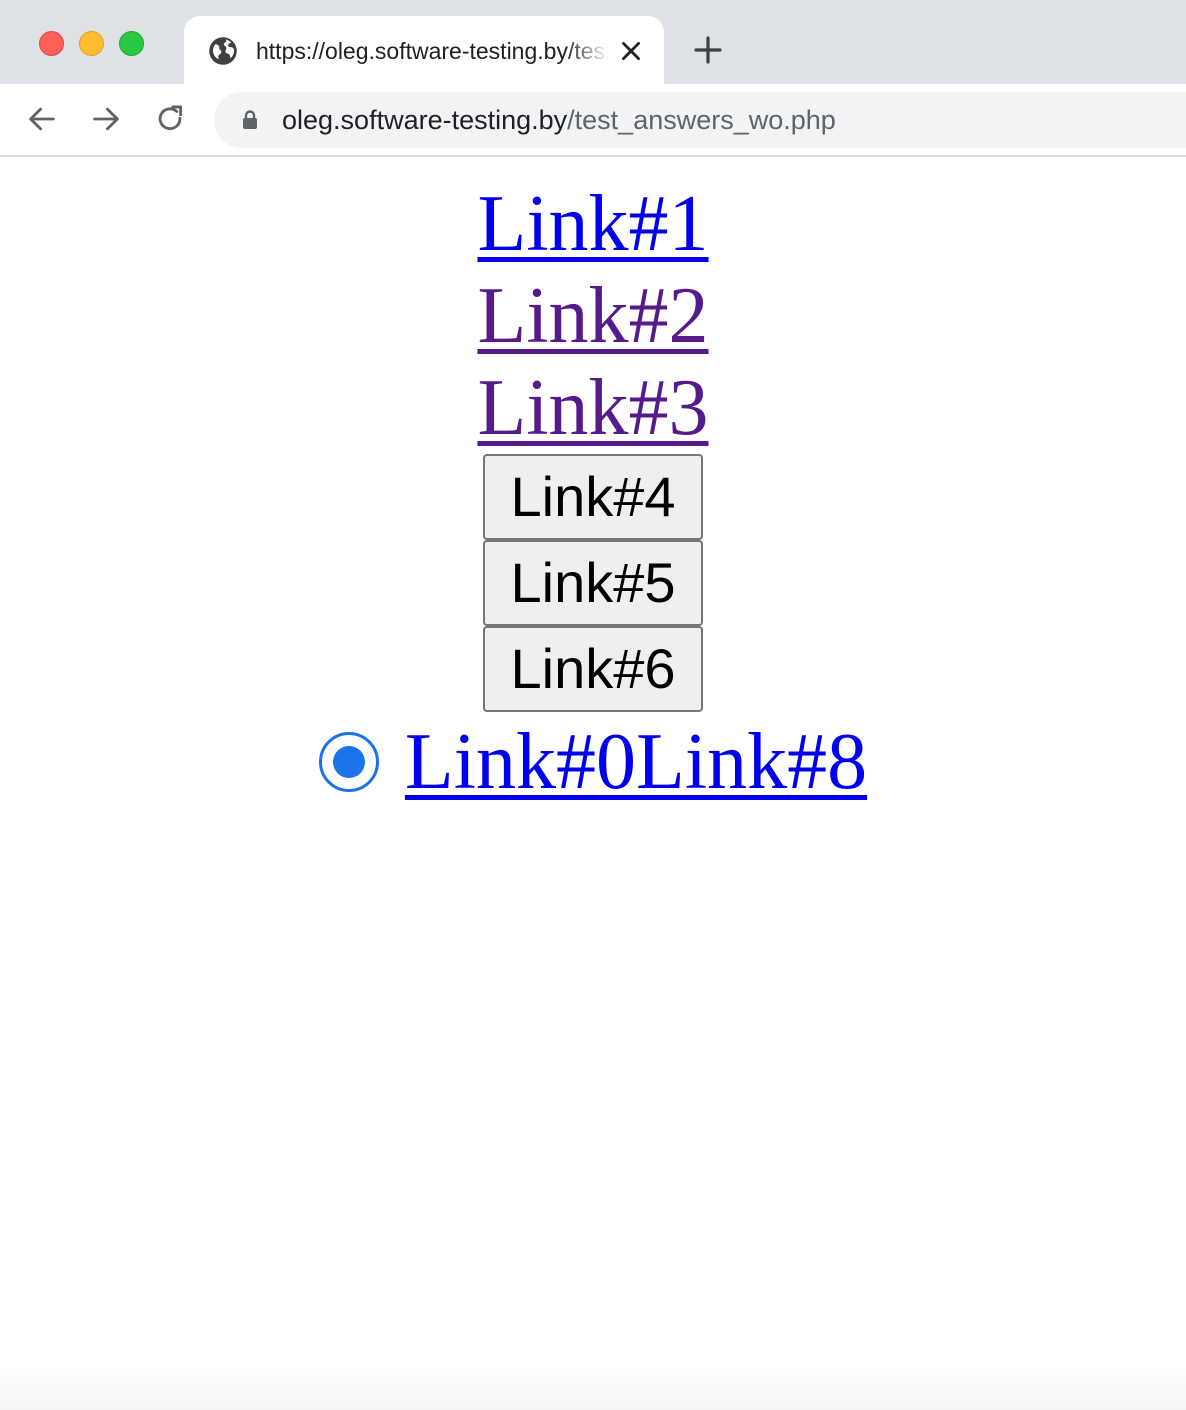 This screenshot has width=1186, height=1410. Describe the element at coordinates (223, 51) in the screenshot. I see `globe-icon` at that location.